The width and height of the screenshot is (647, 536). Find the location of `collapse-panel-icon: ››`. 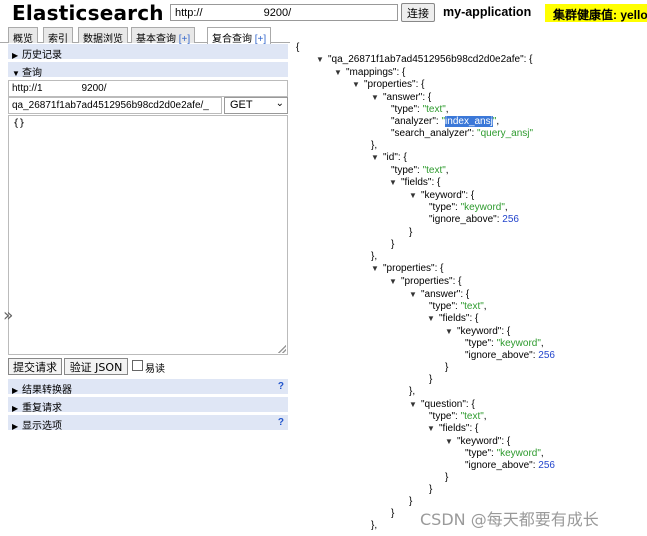

collapse-panel-icon: ›› is located at coordinates (8, 315).